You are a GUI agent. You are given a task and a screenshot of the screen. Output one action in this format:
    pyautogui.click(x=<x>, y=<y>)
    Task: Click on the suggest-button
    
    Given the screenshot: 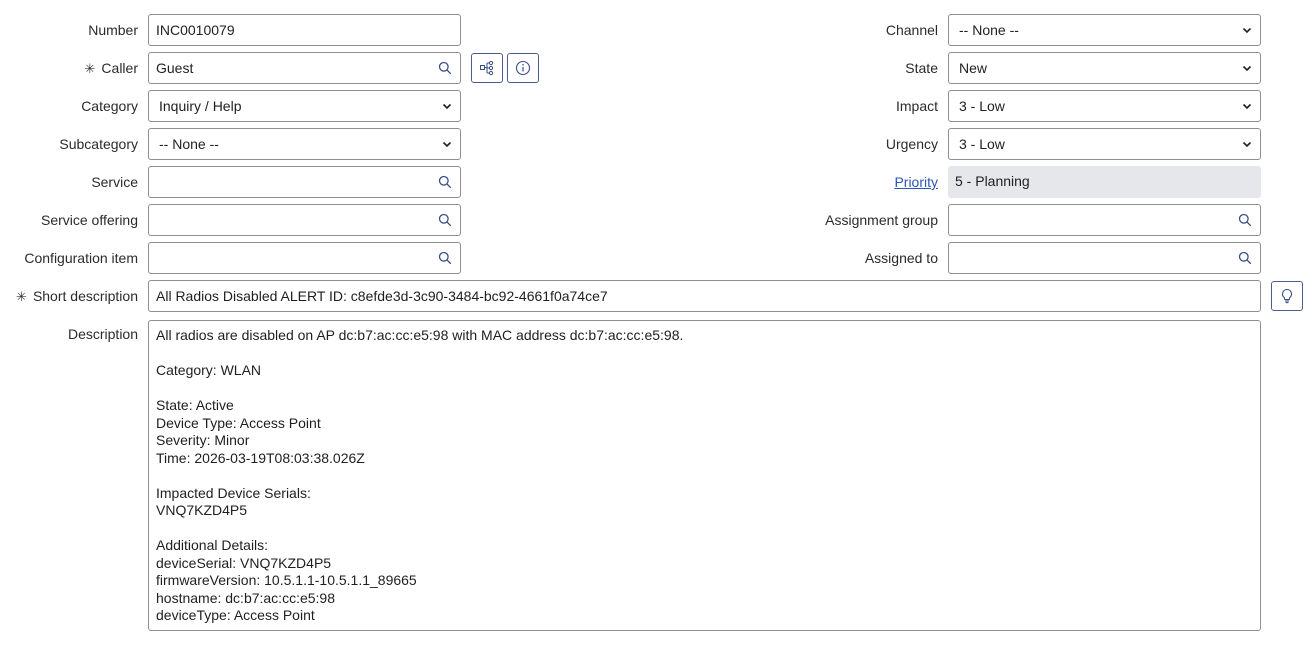 What is the action you would take?
    pyautogui.click(x=1287, y=296)
    